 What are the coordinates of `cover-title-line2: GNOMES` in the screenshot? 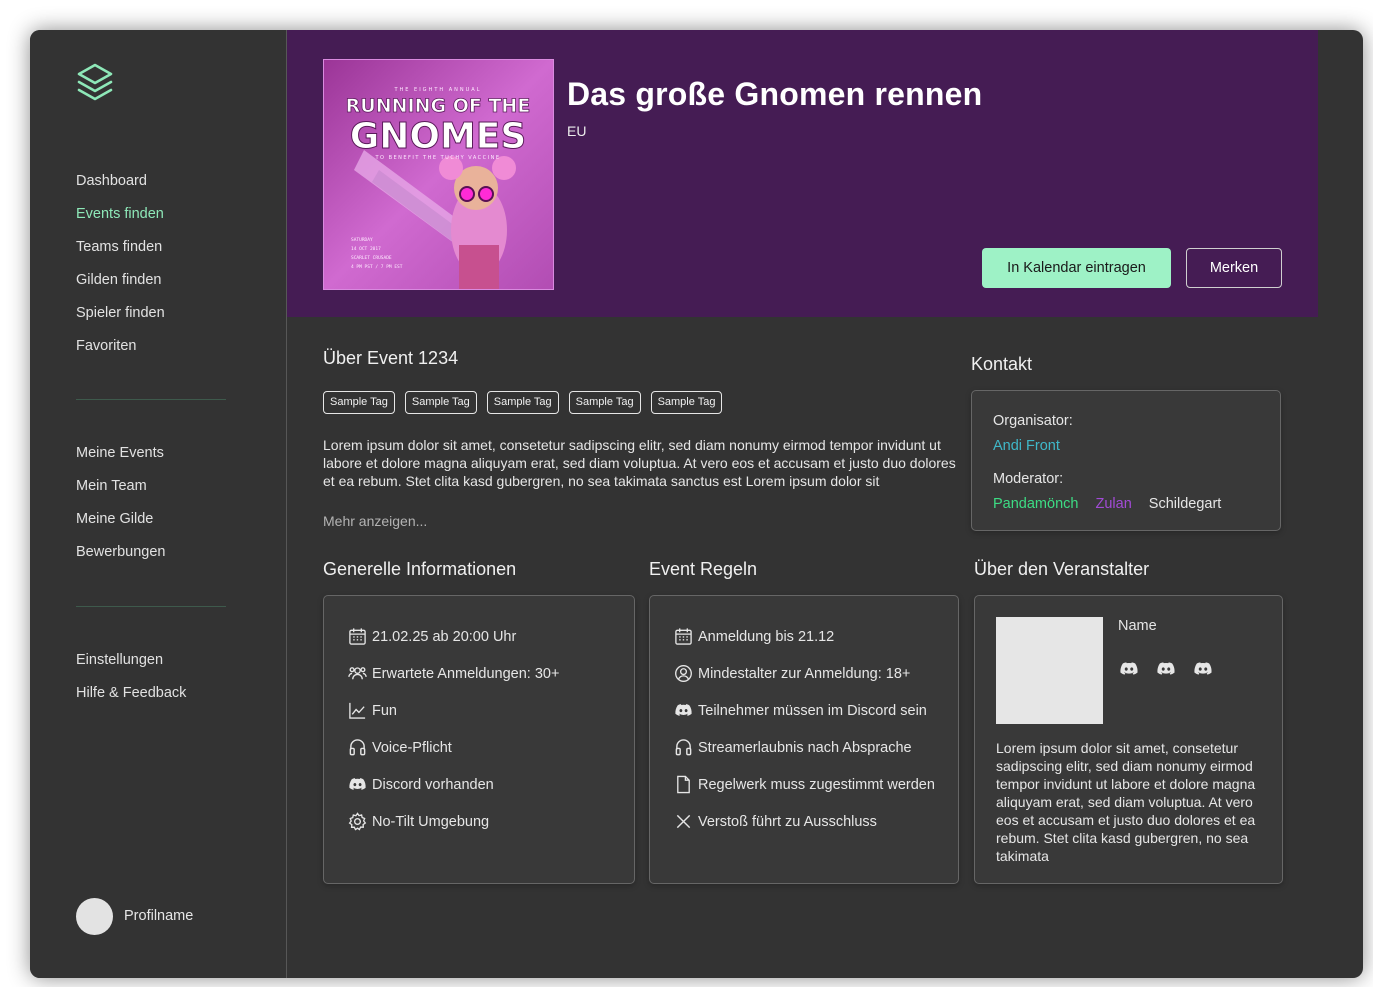 It's located at (438, 136).